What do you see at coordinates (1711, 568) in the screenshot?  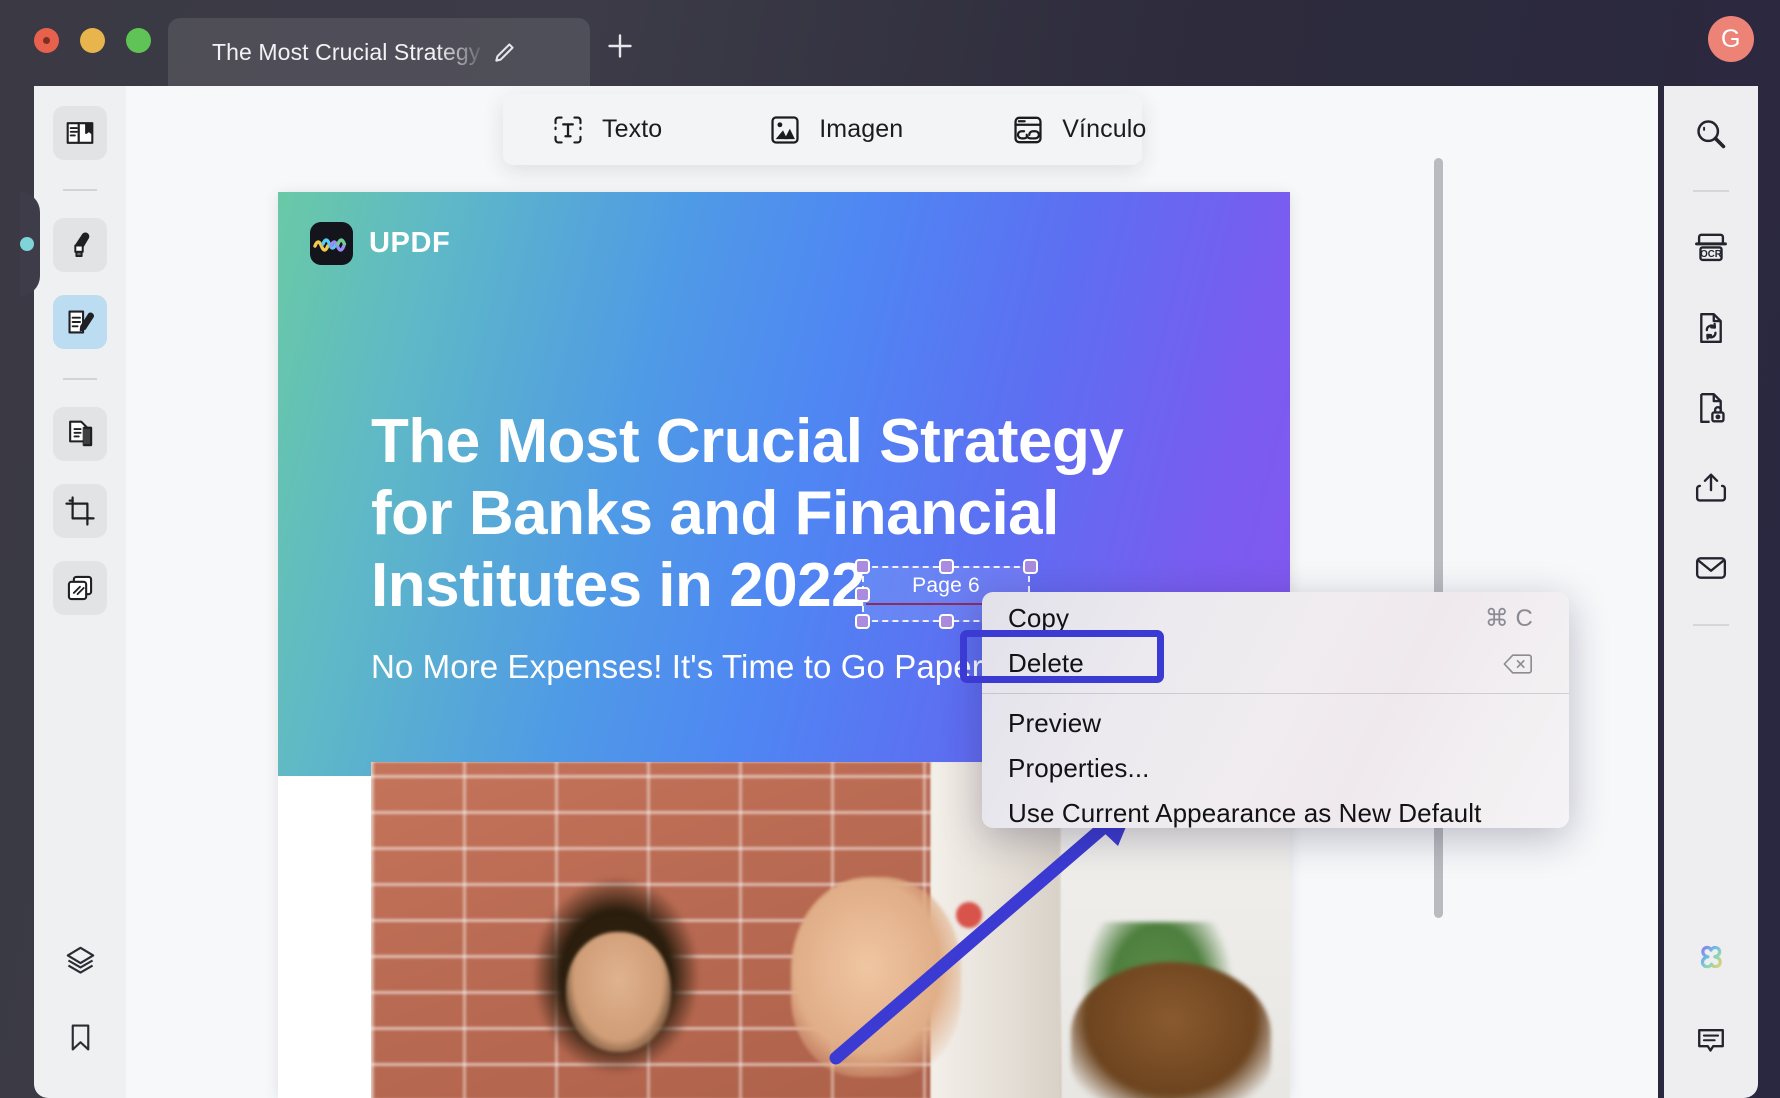 I see `envelope-icon` at bounding box center [1711, 568].